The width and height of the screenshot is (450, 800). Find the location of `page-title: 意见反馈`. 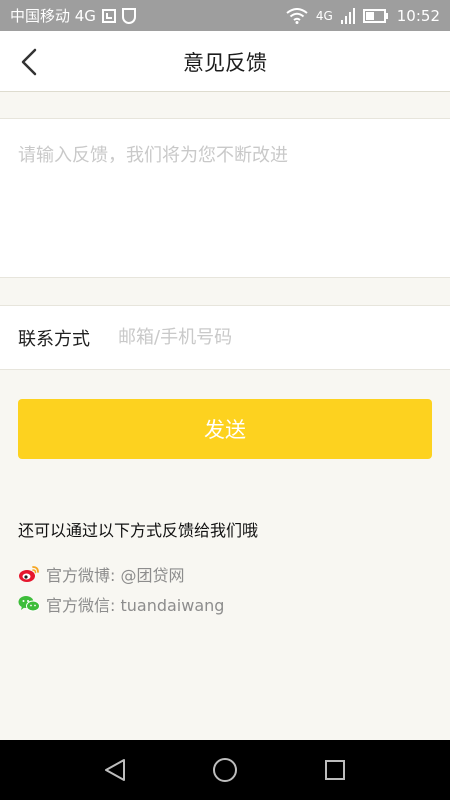

page-title: 意见反馈 is located at coordinates (225, 62).